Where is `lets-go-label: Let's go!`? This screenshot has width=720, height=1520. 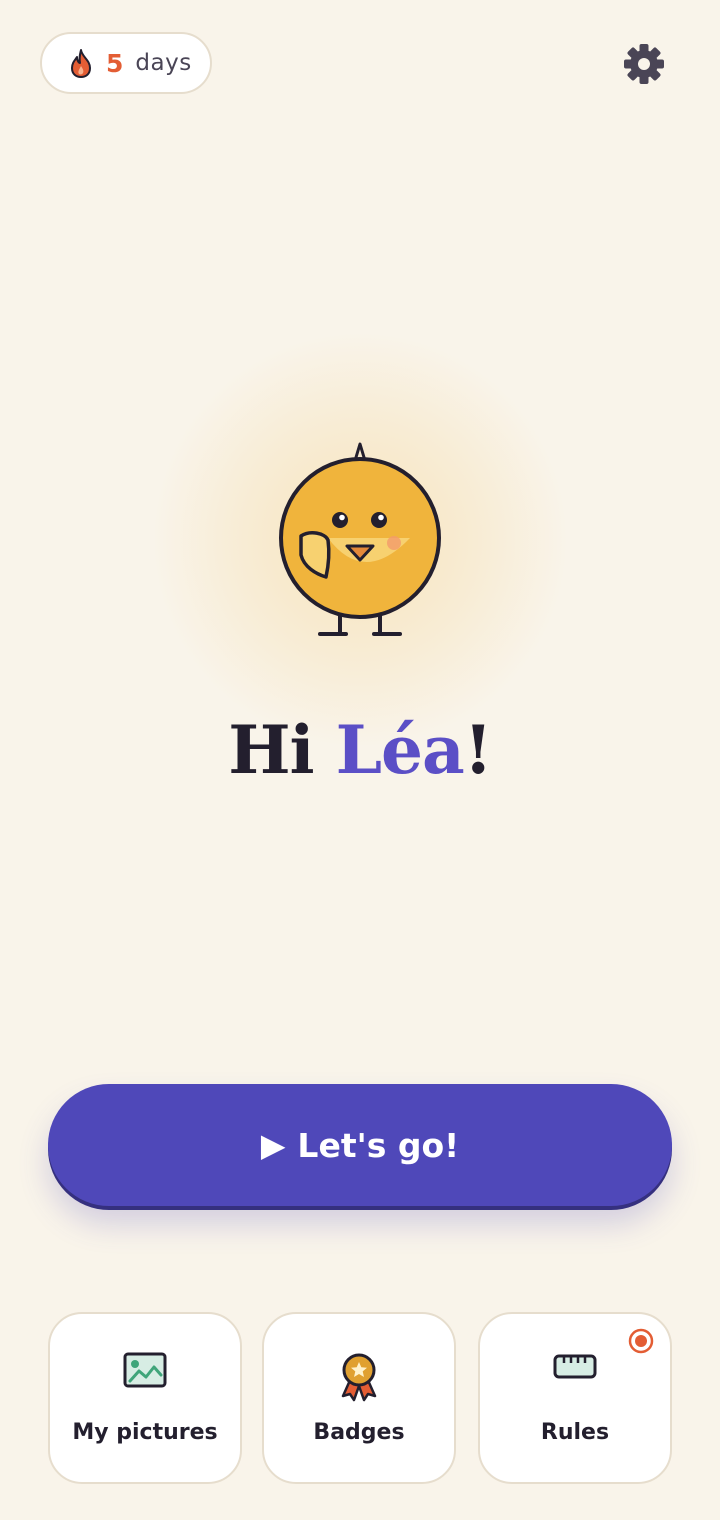
lets-go-label: Let's go! is located at coordinates (378, 1145).